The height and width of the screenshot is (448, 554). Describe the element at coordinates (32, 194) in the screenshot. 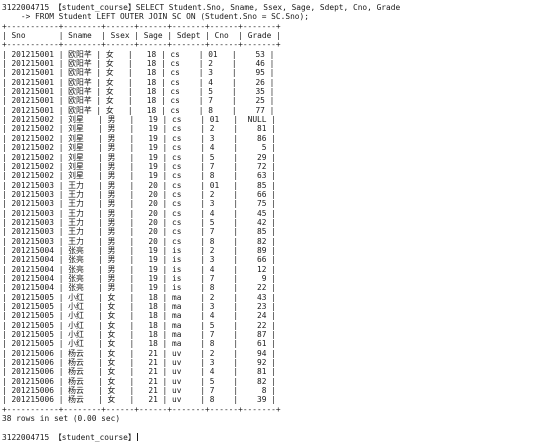

I see `table-cell: 201215003` at that location.